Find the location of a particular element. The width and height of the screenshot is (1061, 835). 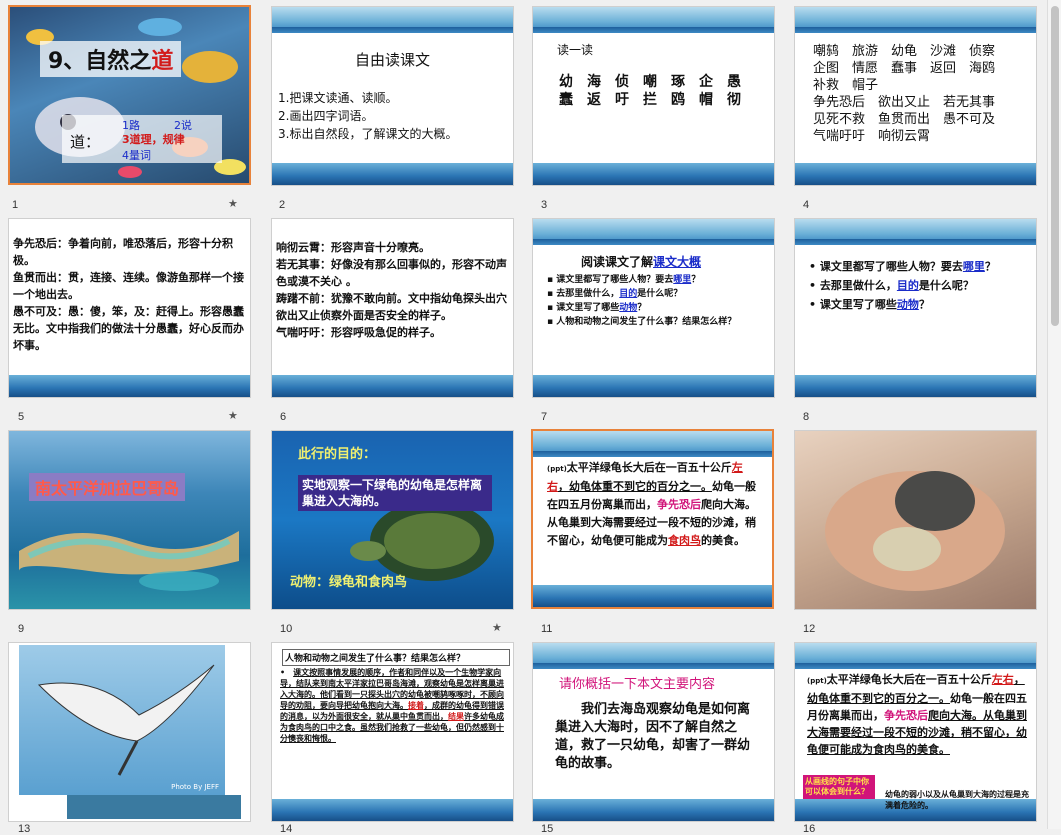

answer-text: 幼龟的弱小以及从龟巢到大海的过程是充满着危险的。 is located at coordinates (957, 800).